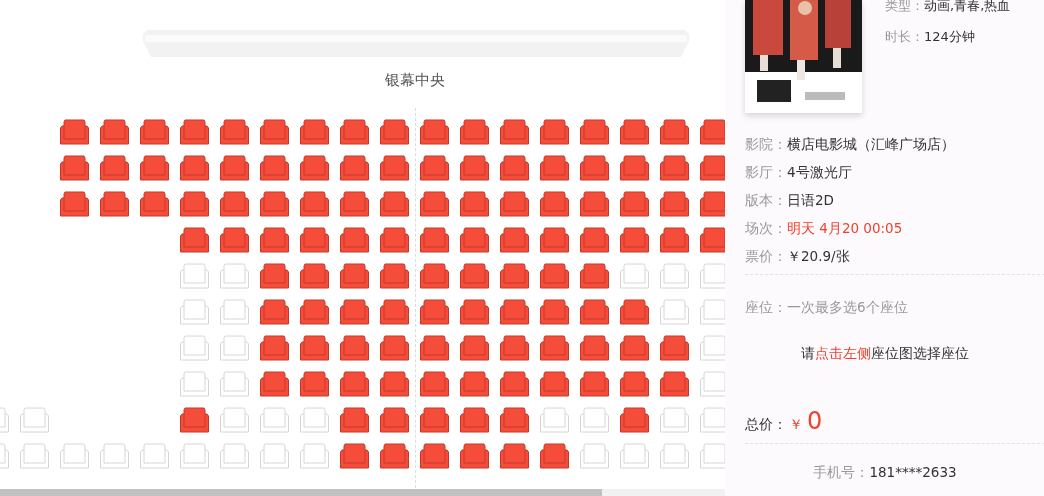 The height and width of the screenshot is (496, 1044). I want to click on seat-label: 座位：, so click(766, 307).